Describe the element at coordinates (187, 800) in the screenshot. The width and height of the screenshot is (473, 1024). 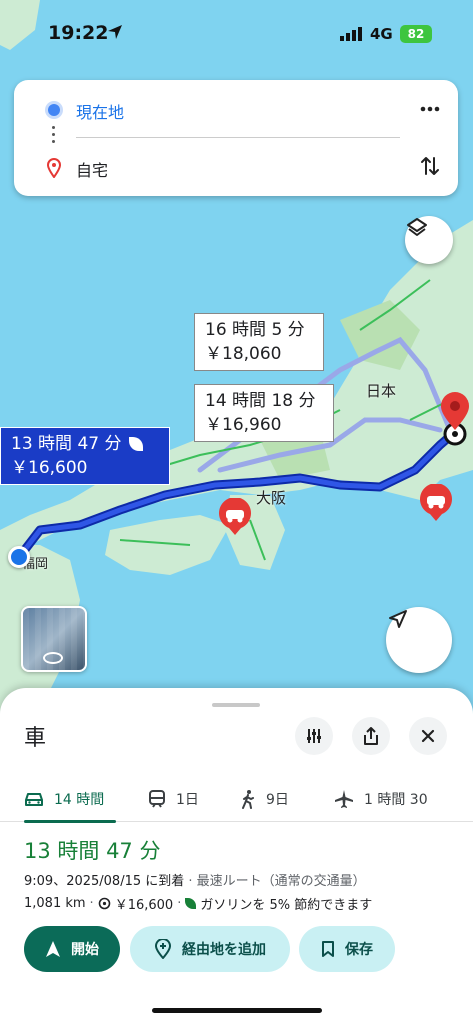
I see `tab-label: 1日` at that location.